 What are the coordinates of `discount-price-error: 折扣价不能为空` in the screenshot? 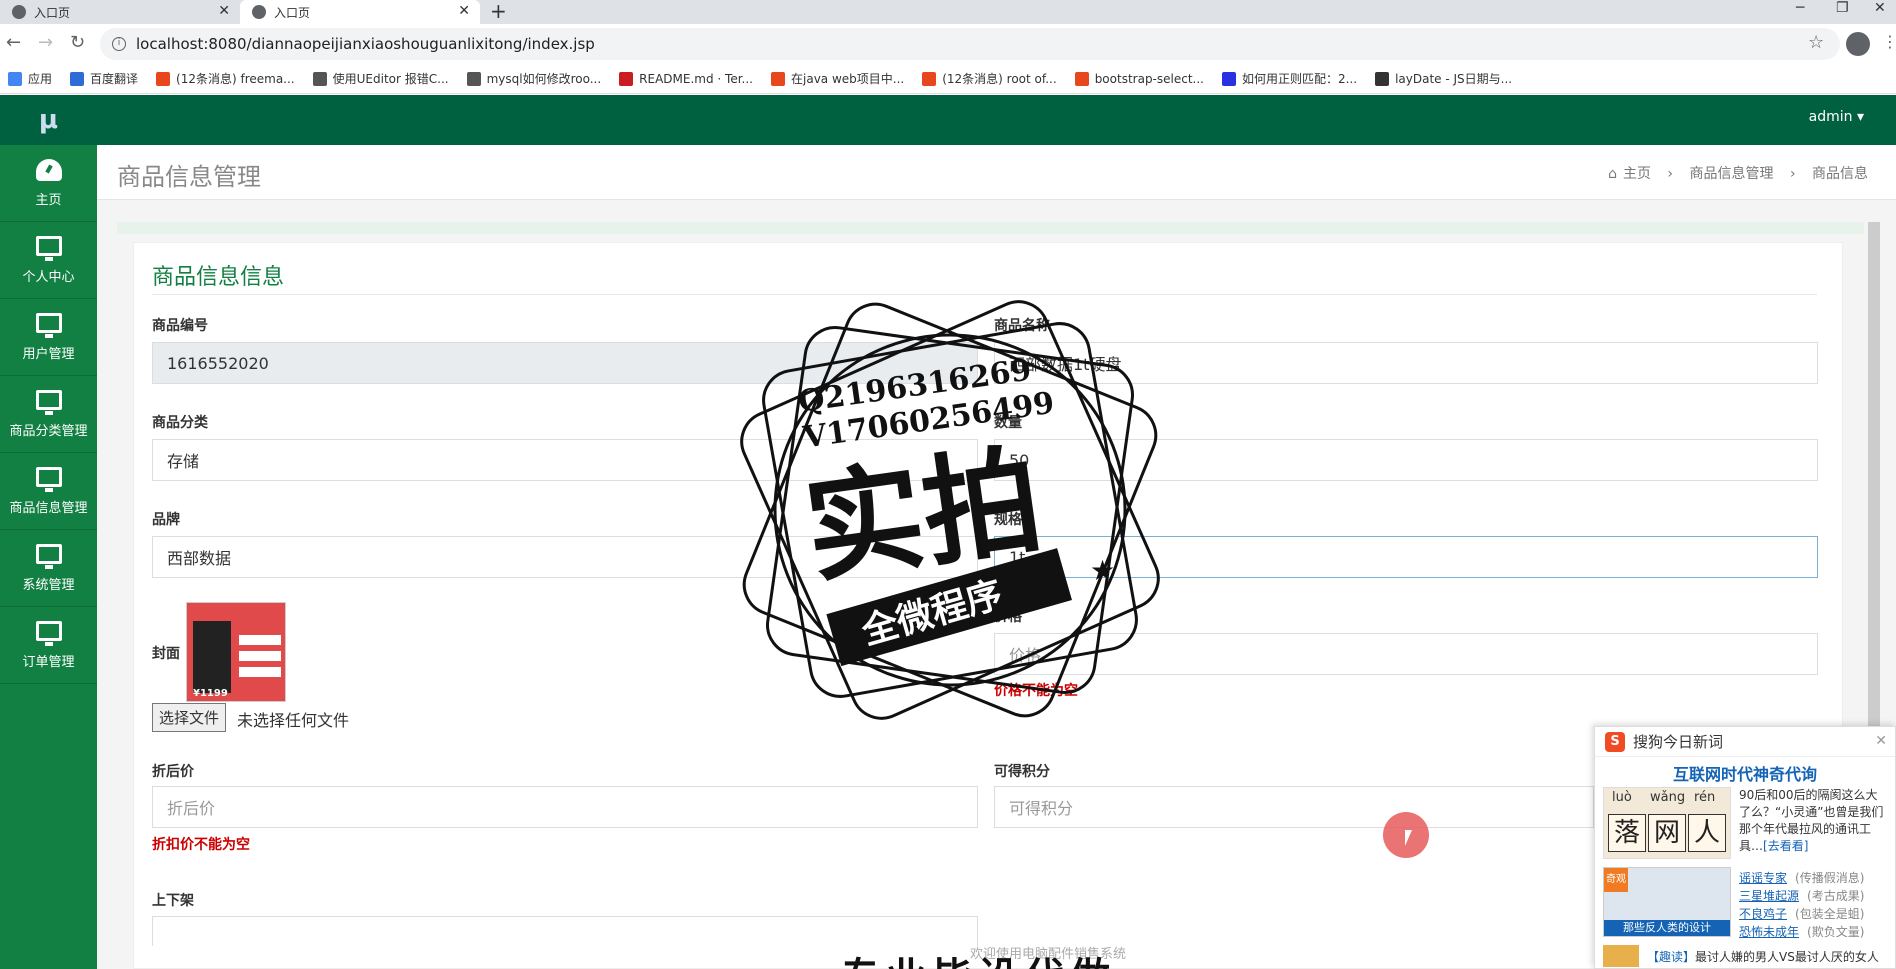 It's located at (201, 845).